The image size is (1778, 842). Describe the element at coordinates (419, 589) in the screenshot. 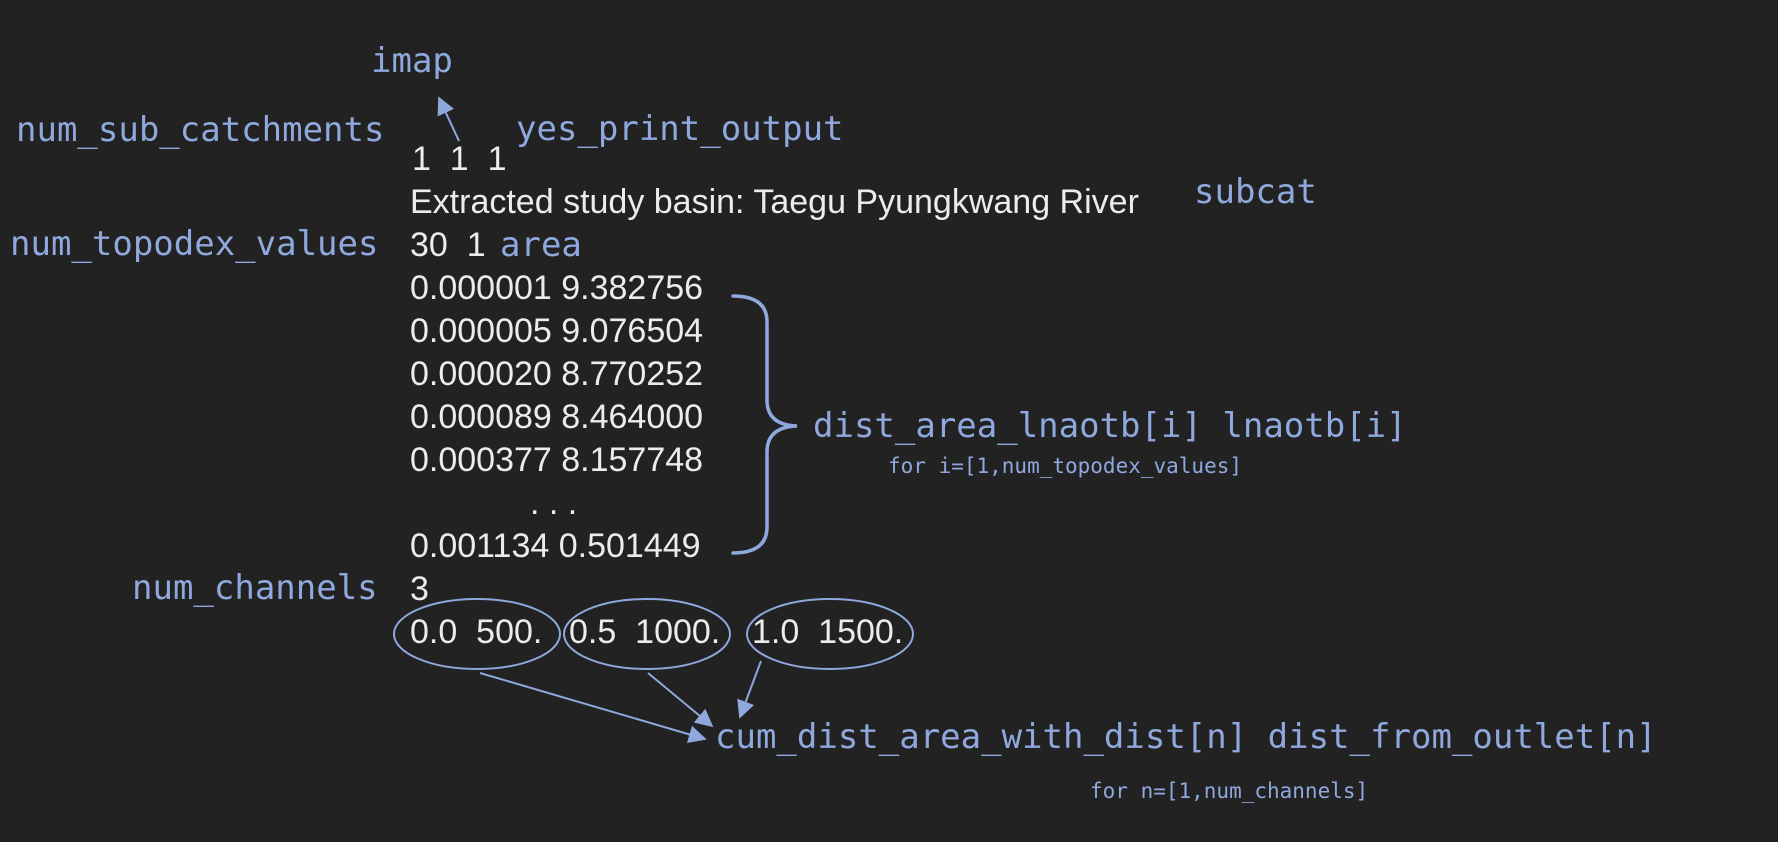

I see `num-channels-value: 3` at that location.